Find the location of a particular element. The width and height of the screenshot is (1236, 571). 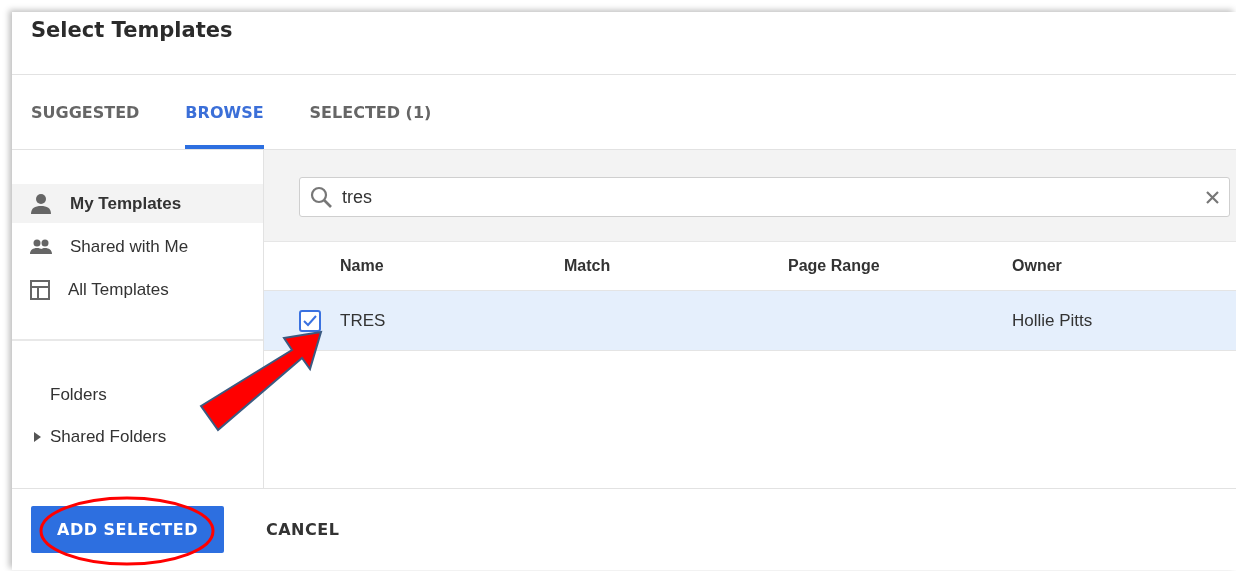

person-icon is located at coordinates (41, 203).